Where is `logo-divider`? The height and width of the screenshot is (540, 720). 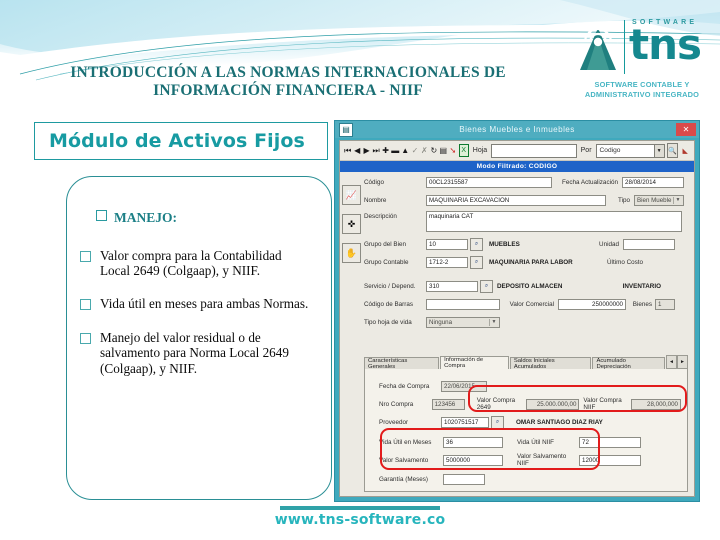 logo-divider is located at coordinates (624, 47).